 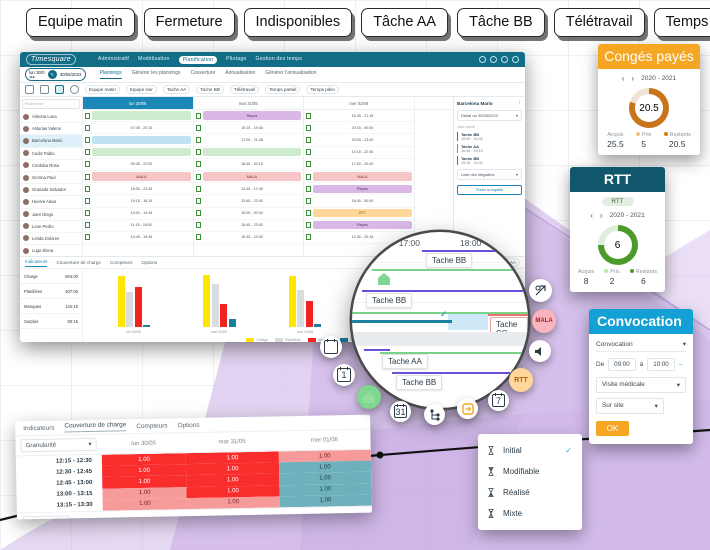 What do you see at coordinates (138, 226) in the screenshot?
I see `shift-cell: 11:15 - 18:00` at bounding box center [138, 226].